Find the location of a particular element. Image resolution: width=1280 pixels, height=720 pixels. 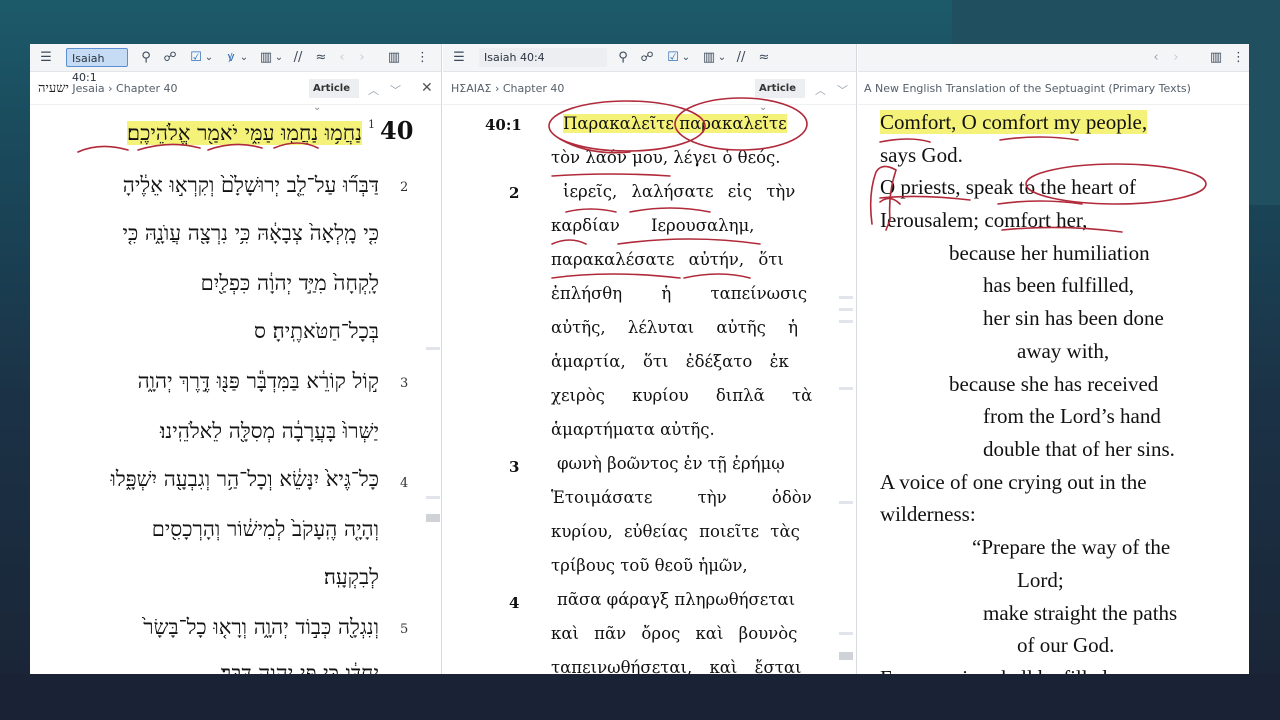

greek-line: καὶ πᾶν ὄρος καὶ βουνὸς is located at coordinates (674, 633).